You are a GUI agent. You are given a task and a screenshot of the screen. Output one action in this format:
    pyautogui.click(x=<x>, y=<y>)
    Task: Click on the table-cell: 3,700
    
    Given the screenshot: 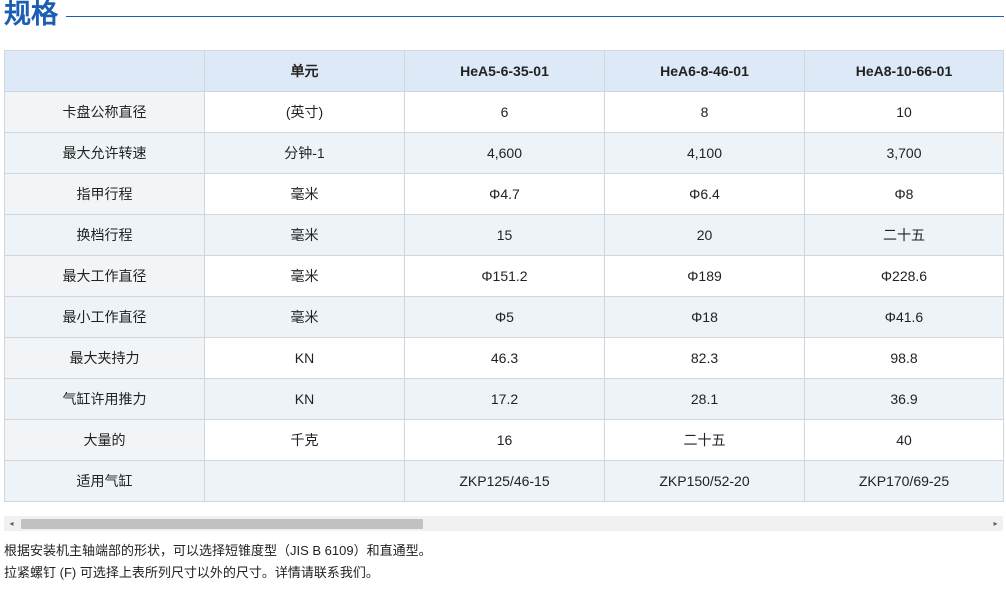 What is the action you would take?
    pyautogui.click(x=904, y=153)
    